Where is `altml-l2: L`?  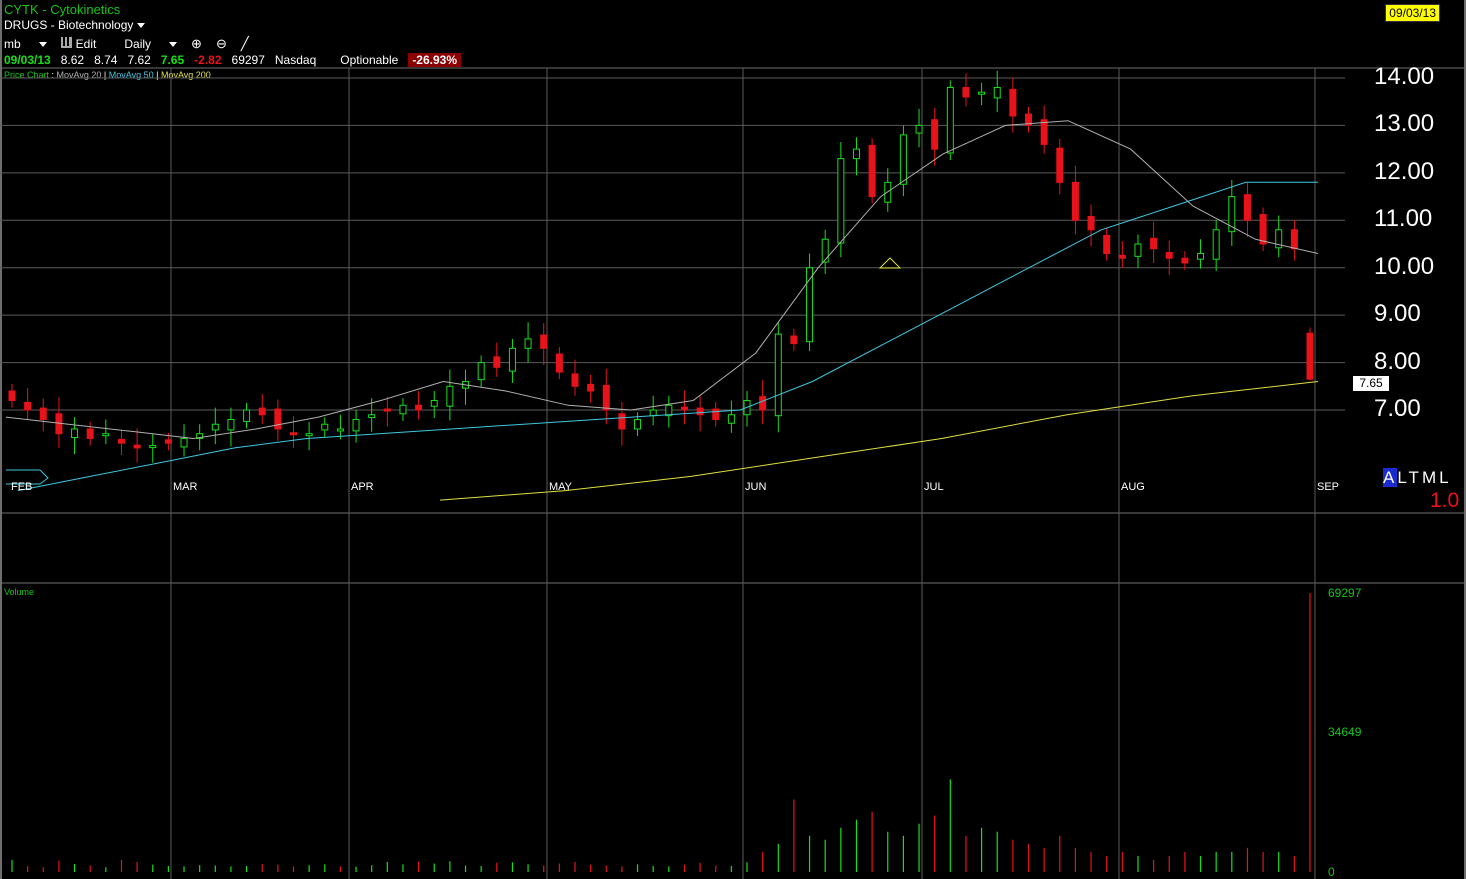 altml-l2: L is located at coordinates (1445, 477).